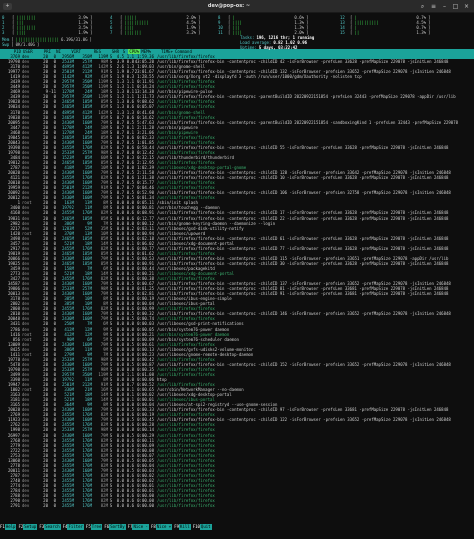 This screenshot has height=539, width=474. I want to click on new-tab-button: +, so click(7, 6).